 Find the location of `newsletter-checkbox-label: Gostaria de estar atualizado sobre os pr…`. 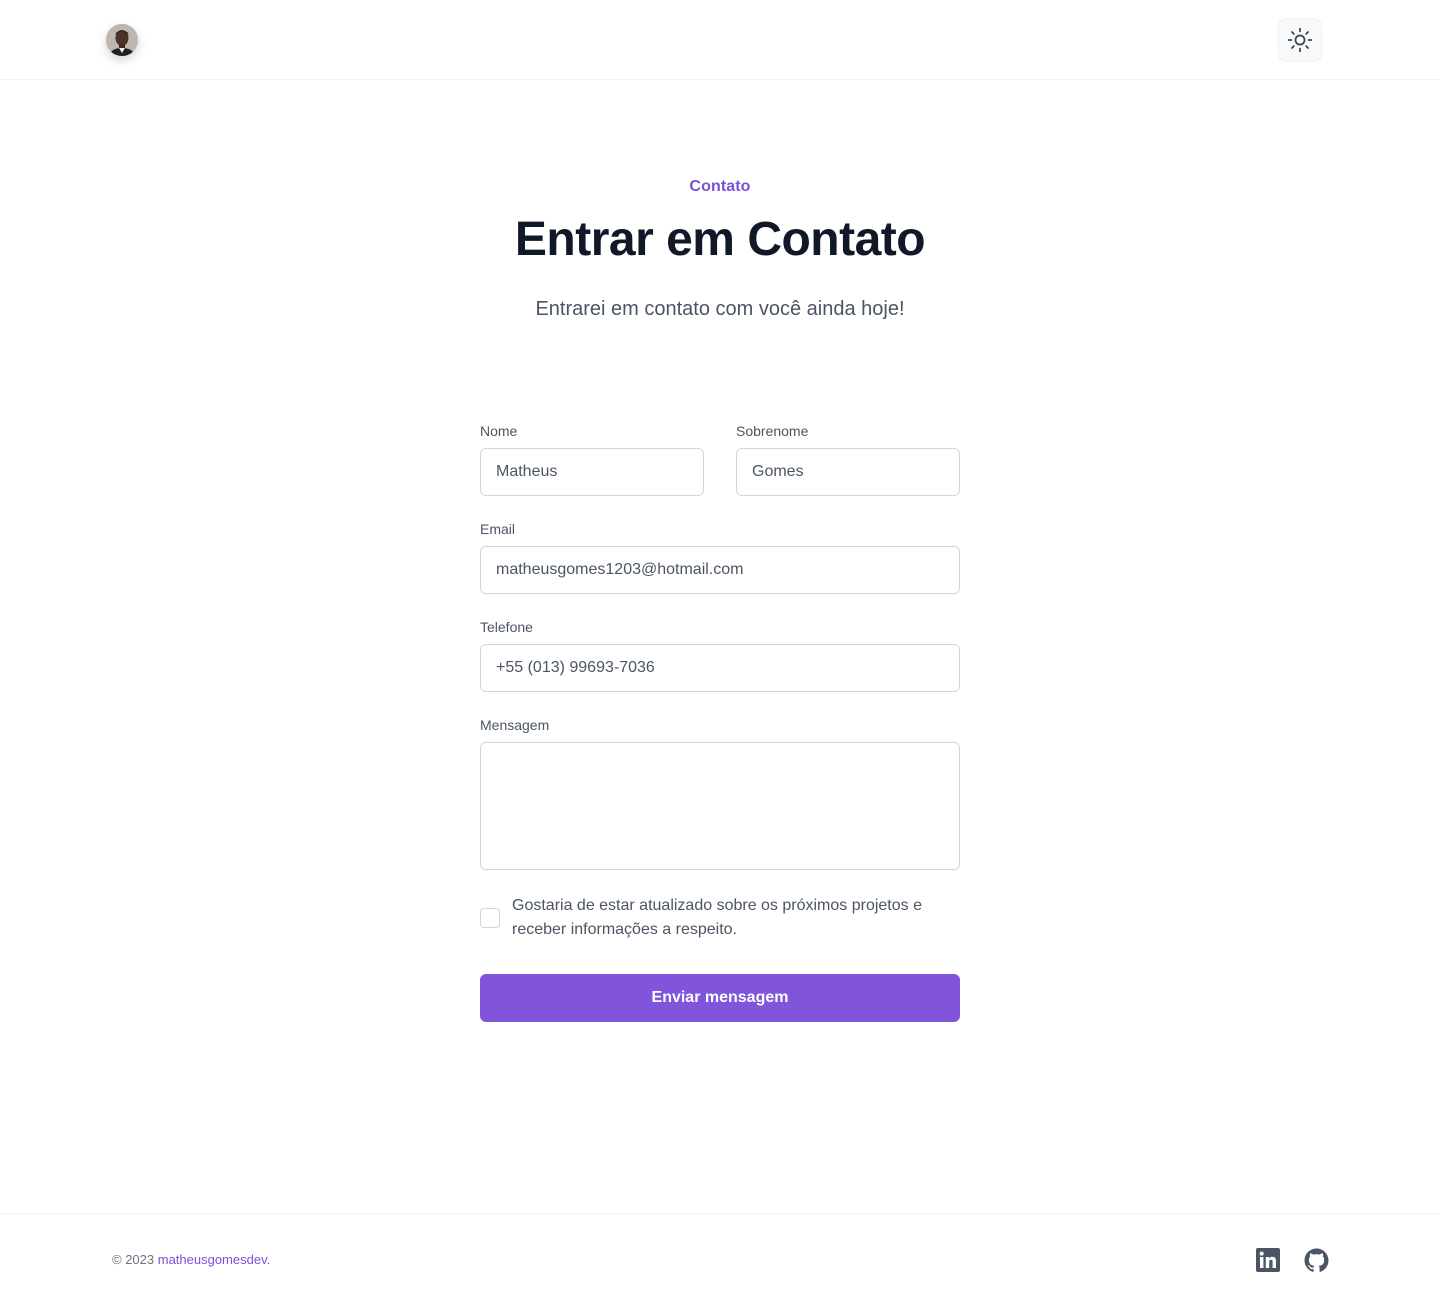

newsletter-checkbox-label: Gostaria de estar atualizado sobre os pr… is located at coordinates (717, 917).